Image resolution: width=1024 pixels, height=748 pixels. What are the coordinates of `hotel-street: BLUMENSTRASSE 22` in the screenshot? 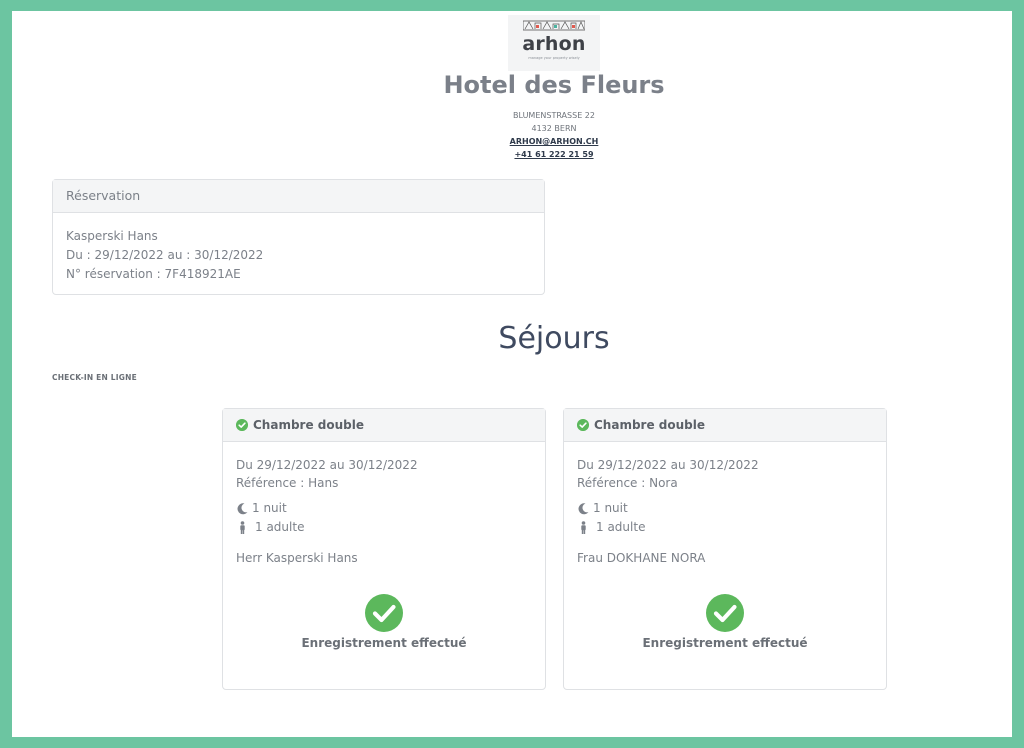 It's located at (554, 115).